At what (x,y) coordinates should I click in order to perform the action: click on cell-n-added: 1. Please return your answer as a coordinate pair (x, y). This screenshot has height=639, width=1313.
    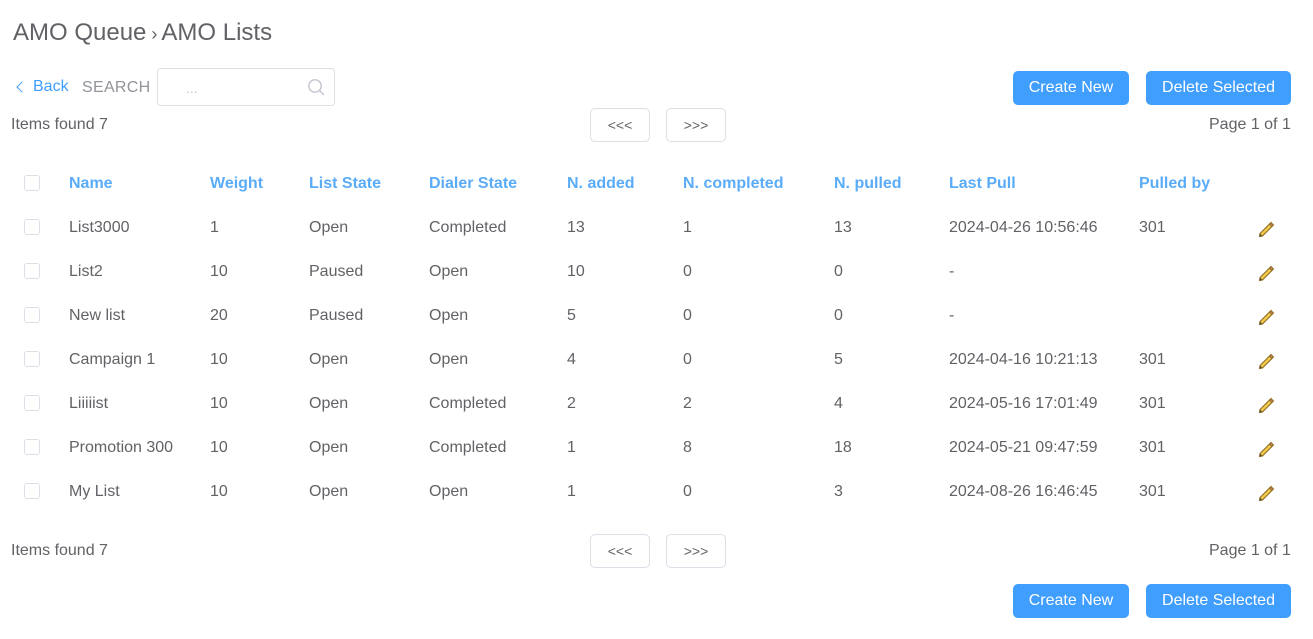
    Looking at the image, I should click on (571, 491).